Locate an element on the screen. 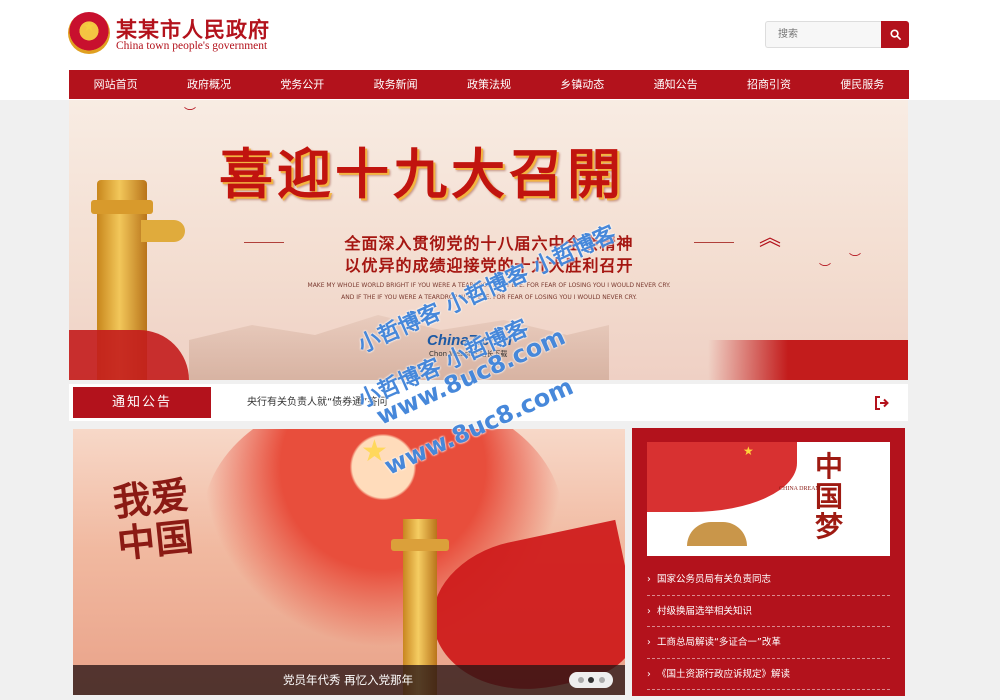 The image size is (1000, 700). list-item: › 国家公务员局有关负责同志 is located at coordinates (768, 580).